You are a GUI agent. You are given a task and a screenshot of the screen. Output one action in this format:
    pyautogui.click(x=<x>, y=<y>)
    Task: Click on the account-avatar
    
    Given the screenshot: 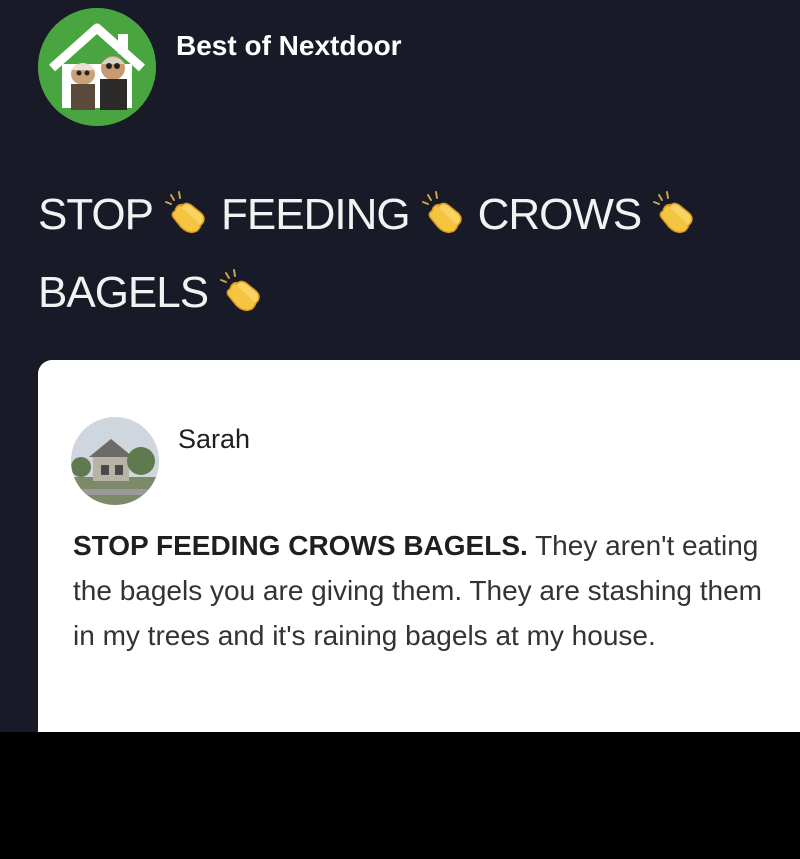 What is the action you would take?
    pyautogui.click(x=97, y=67)
    